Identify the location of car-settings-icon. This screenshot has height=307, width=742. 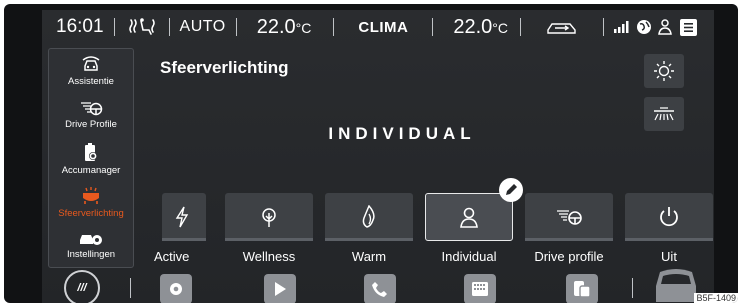
(91, 240).